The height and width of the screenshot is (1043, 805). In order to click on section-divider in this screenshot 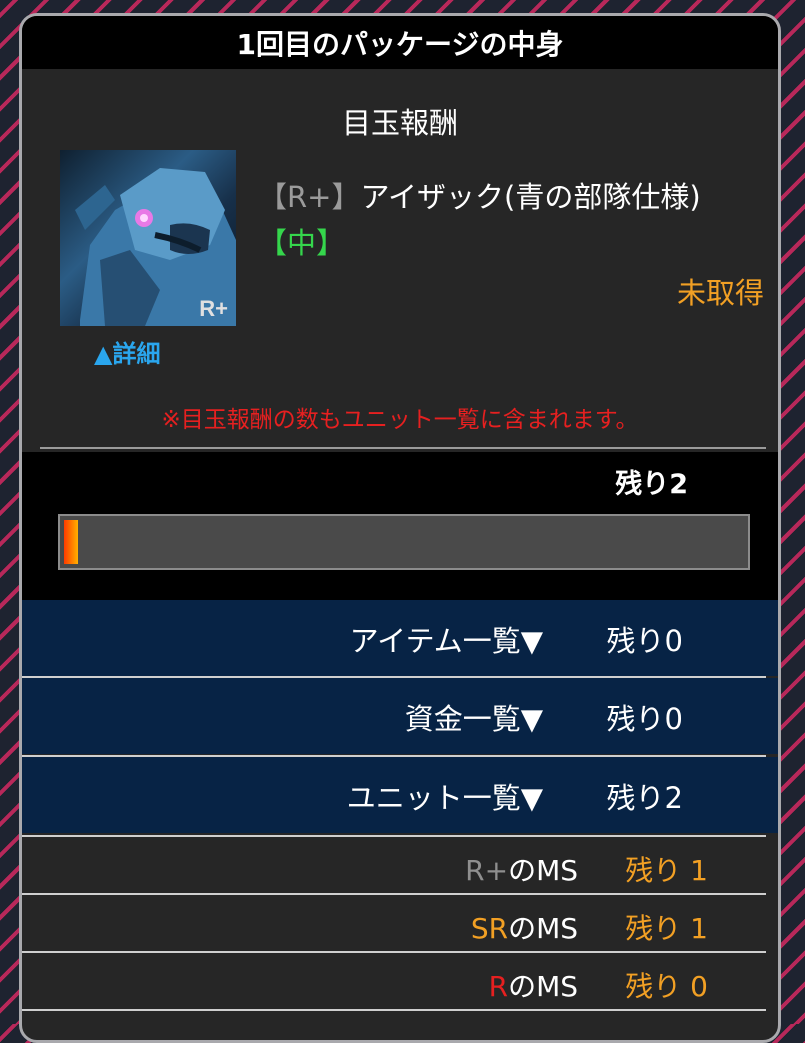, I will do `click(403, 448)`.